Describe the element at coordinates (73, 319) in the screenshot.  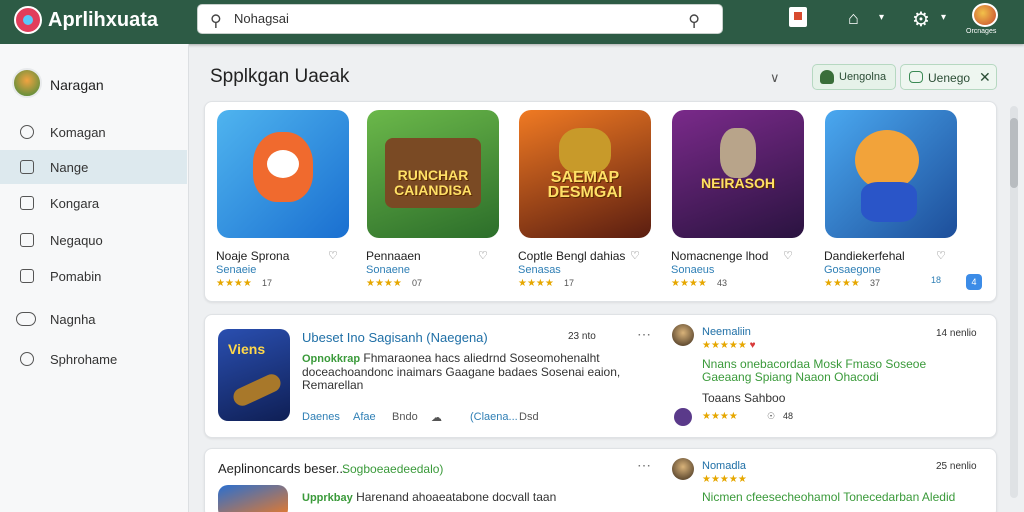
I see `sidebar-item-label: Nagnha` at that location.